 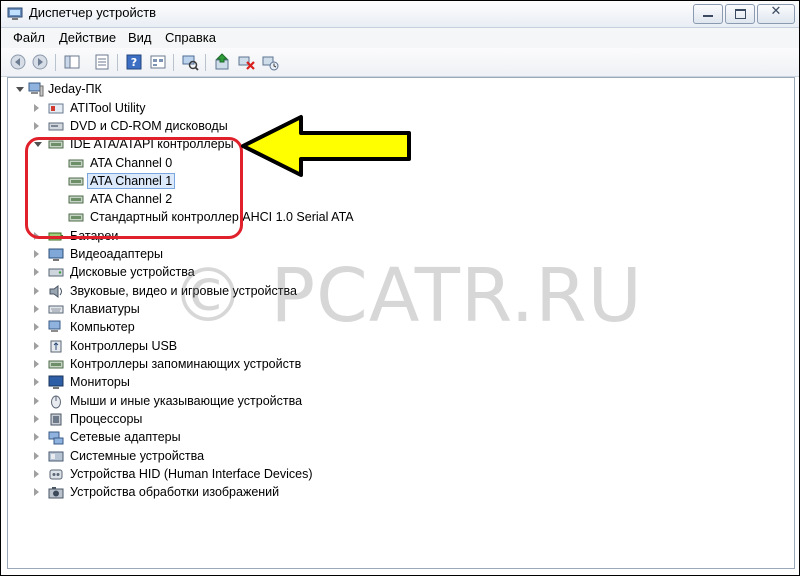 What do you see at coordinates (270, 62) in the screenshot?
I see `uninstall-device-icon` at bounding box center [270, 62].